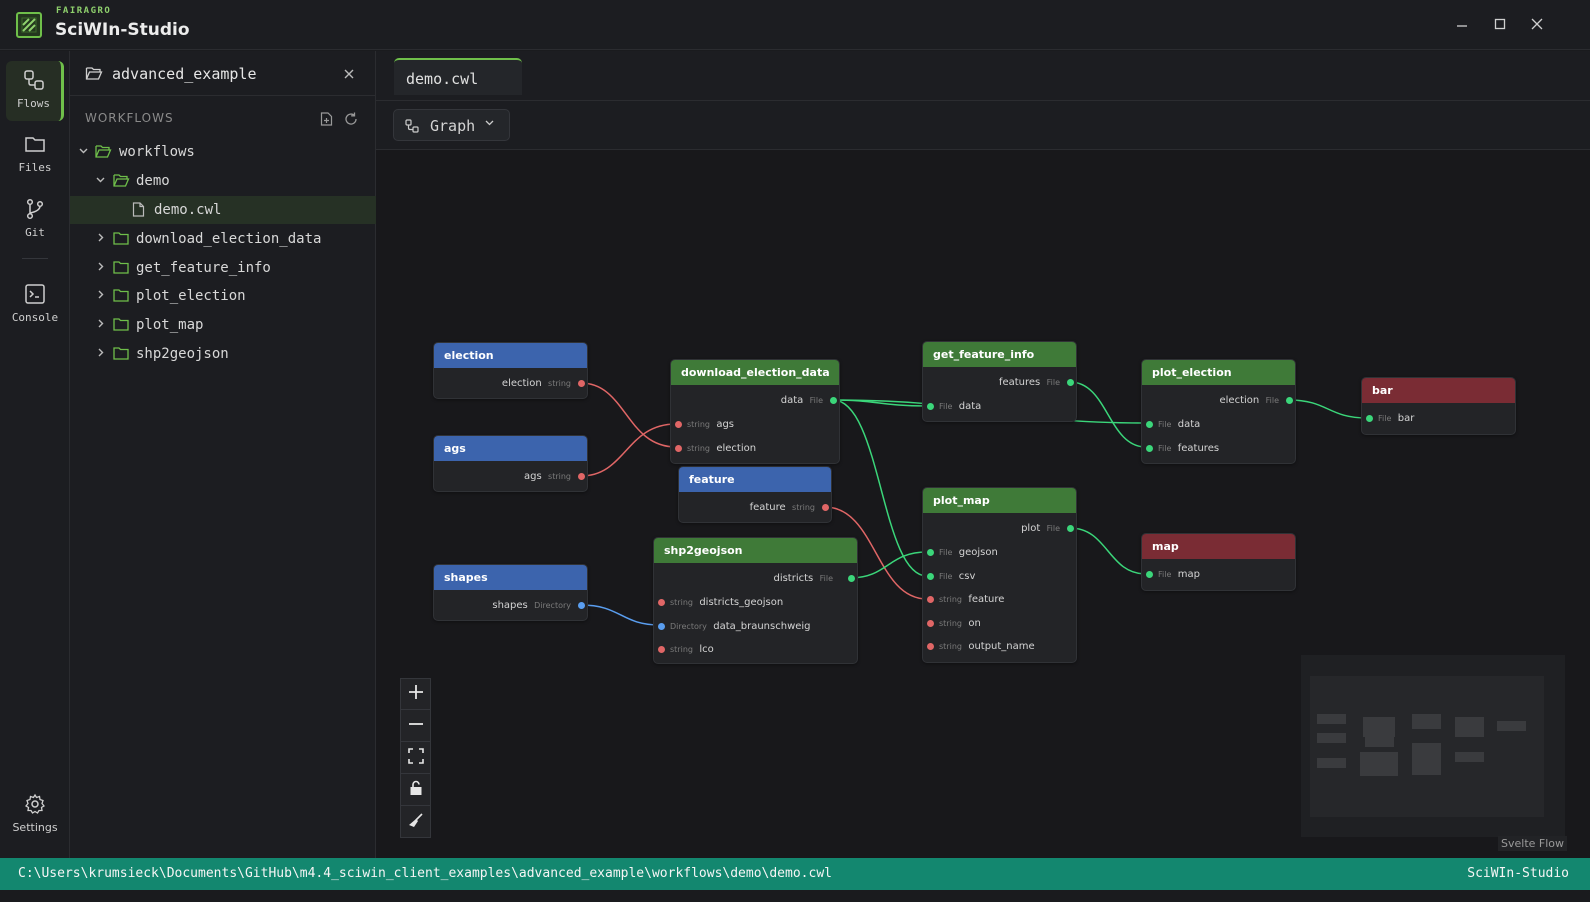 The height and width of the screenshot is (902, 1590). What do you see at coordinates (35, 155) in the screenshot?
I see `activity-files: Files` at bounding box center [35, 155].